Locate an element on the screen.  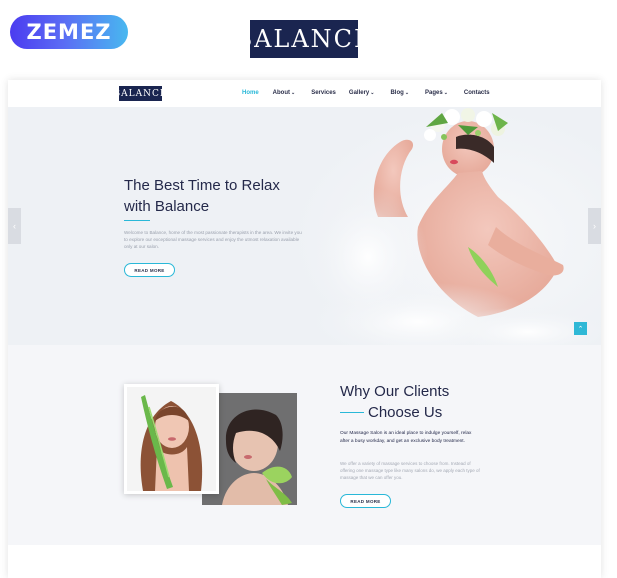
slider-next-button: › is located at coordinates (594, 226).